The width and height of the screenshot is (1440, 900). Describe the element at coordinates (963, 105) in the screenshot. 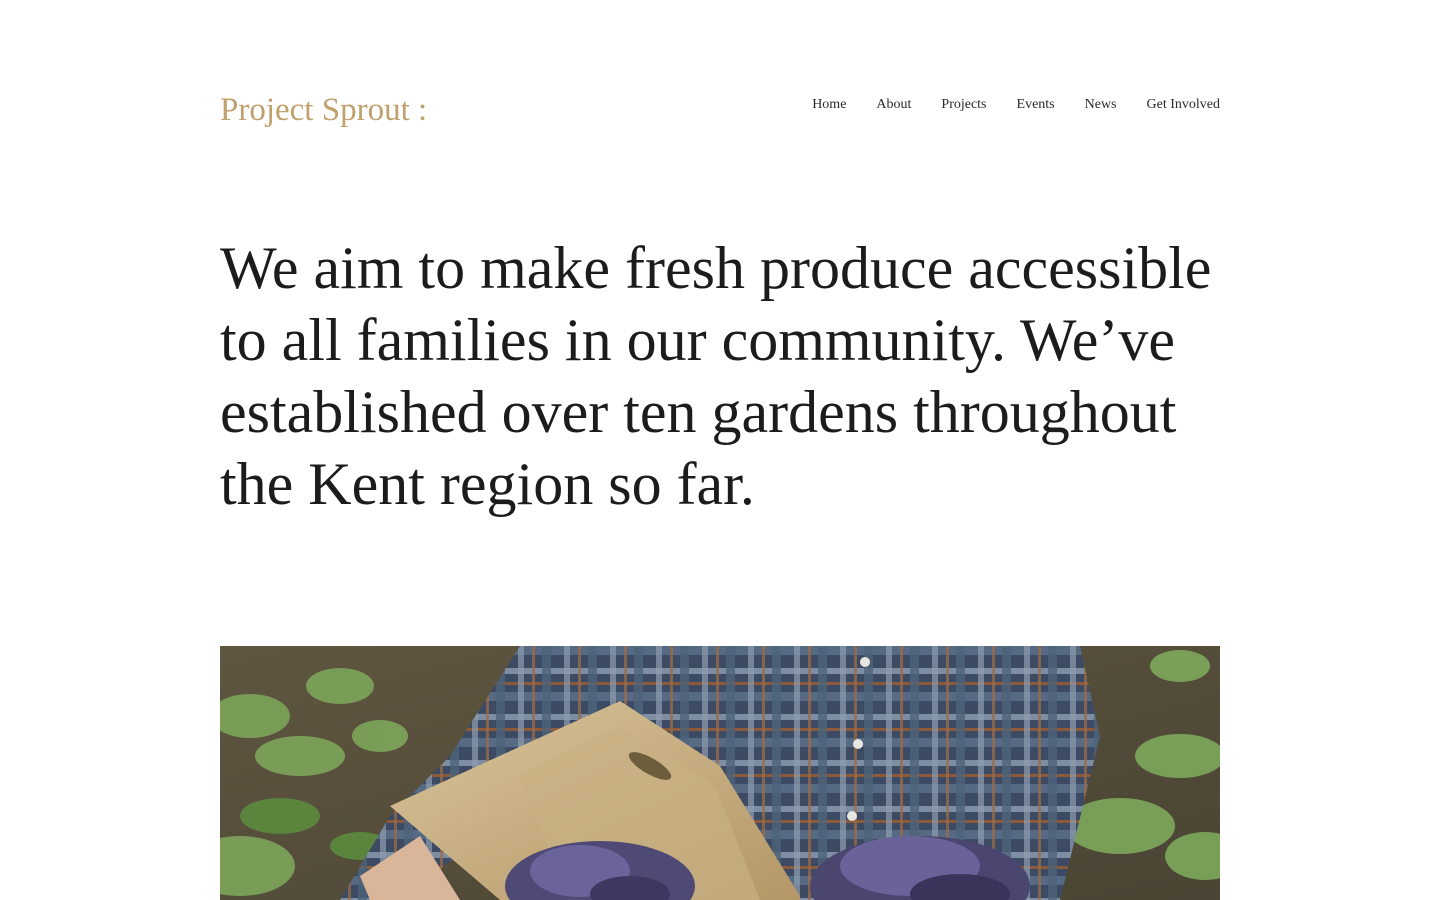

I see `nav-item-projects: Projects` at that location.